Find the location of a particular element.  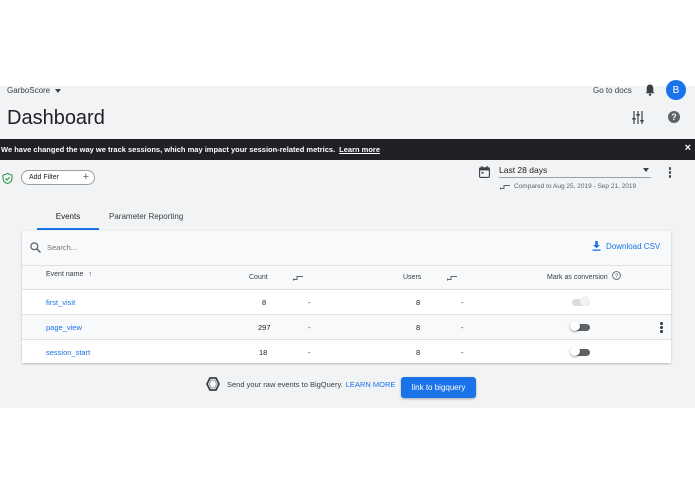

table-row: first_visit 8 - 8 - is located at coordinates (346, 301).